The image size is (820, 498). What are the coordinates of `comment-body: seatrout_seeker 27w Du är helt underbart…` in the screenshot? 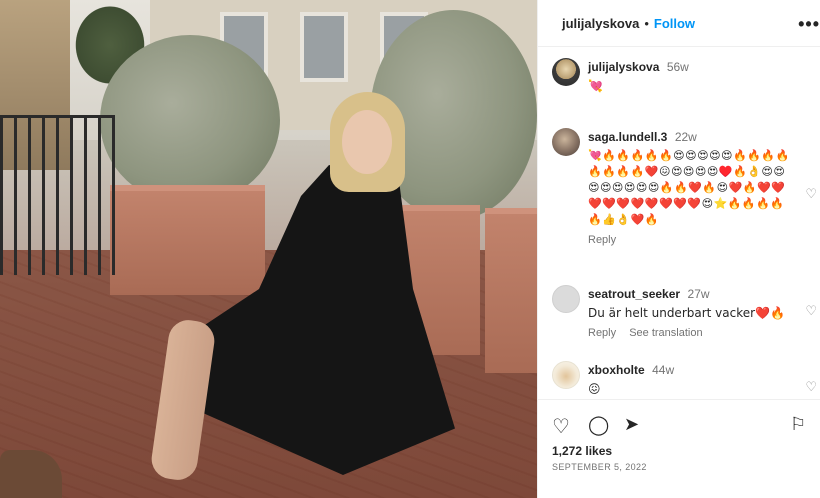 It's located at (690, 312).